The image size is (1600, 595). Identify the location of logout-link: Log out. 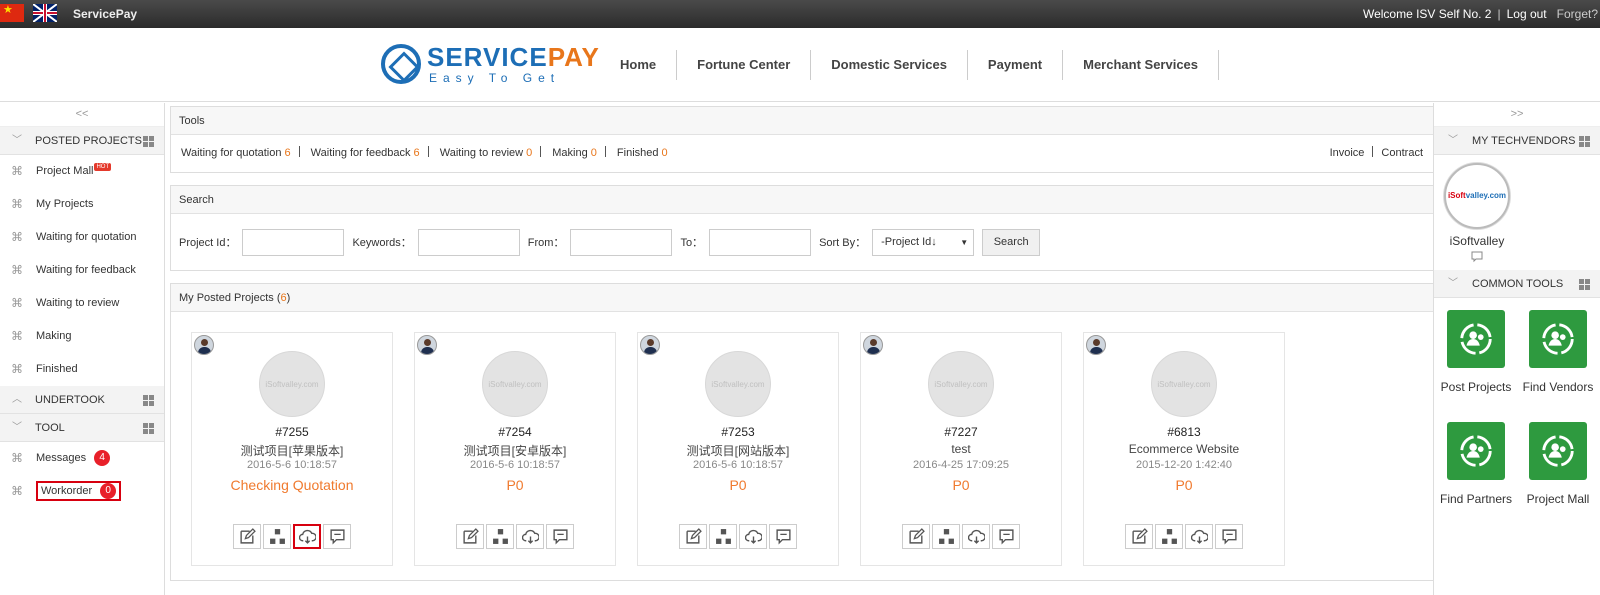
(1527, 14).